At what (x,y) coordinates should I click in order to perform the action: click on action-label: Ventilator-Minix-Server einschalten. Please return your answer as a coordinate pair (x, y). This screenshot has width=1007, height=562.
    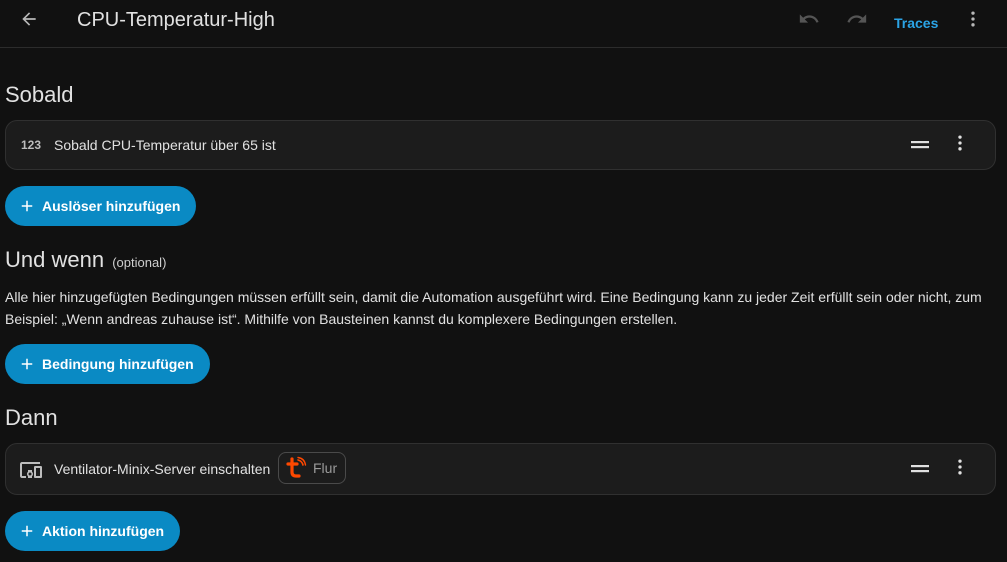
    Looking at the image, I should click on (162, 469).